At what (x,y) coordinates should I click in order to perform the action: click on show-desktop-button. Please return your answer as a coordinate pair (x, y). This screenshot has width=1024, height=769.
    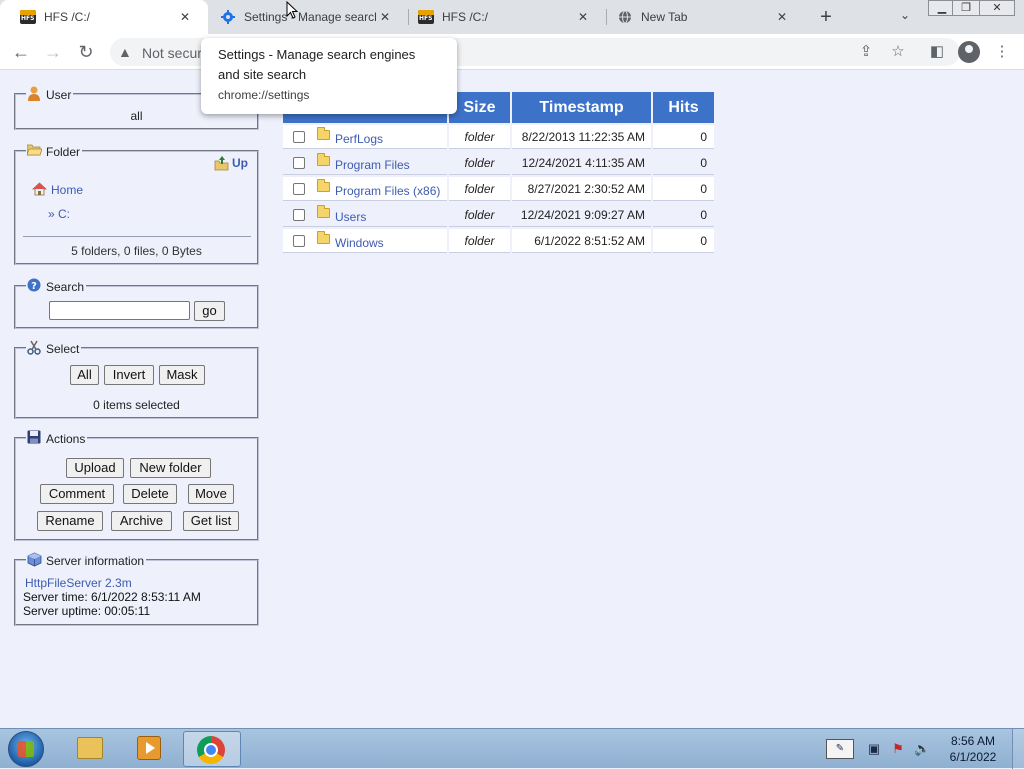
    Looking at the image, I should click on (1018, 749).